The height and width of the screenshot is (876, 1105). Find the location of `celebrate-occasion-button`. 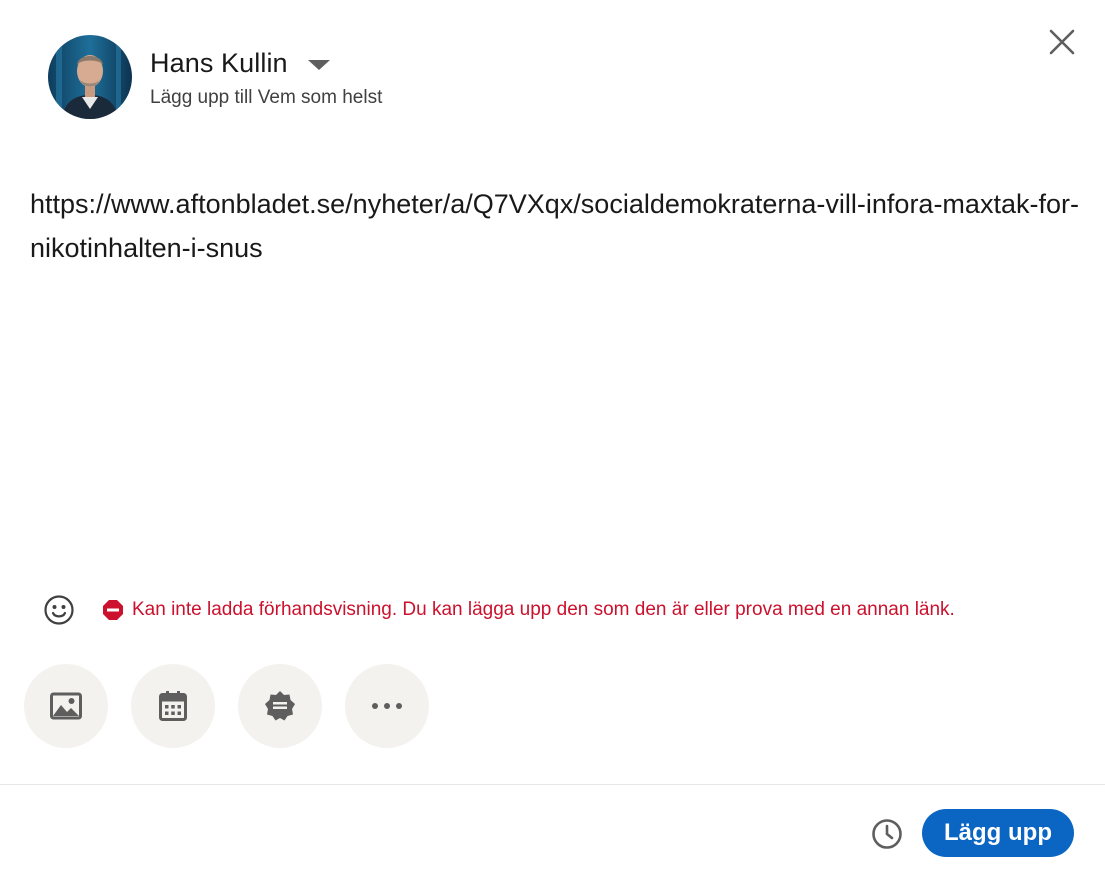

celebrate-occasion-button is located at coordinates (280, 706).